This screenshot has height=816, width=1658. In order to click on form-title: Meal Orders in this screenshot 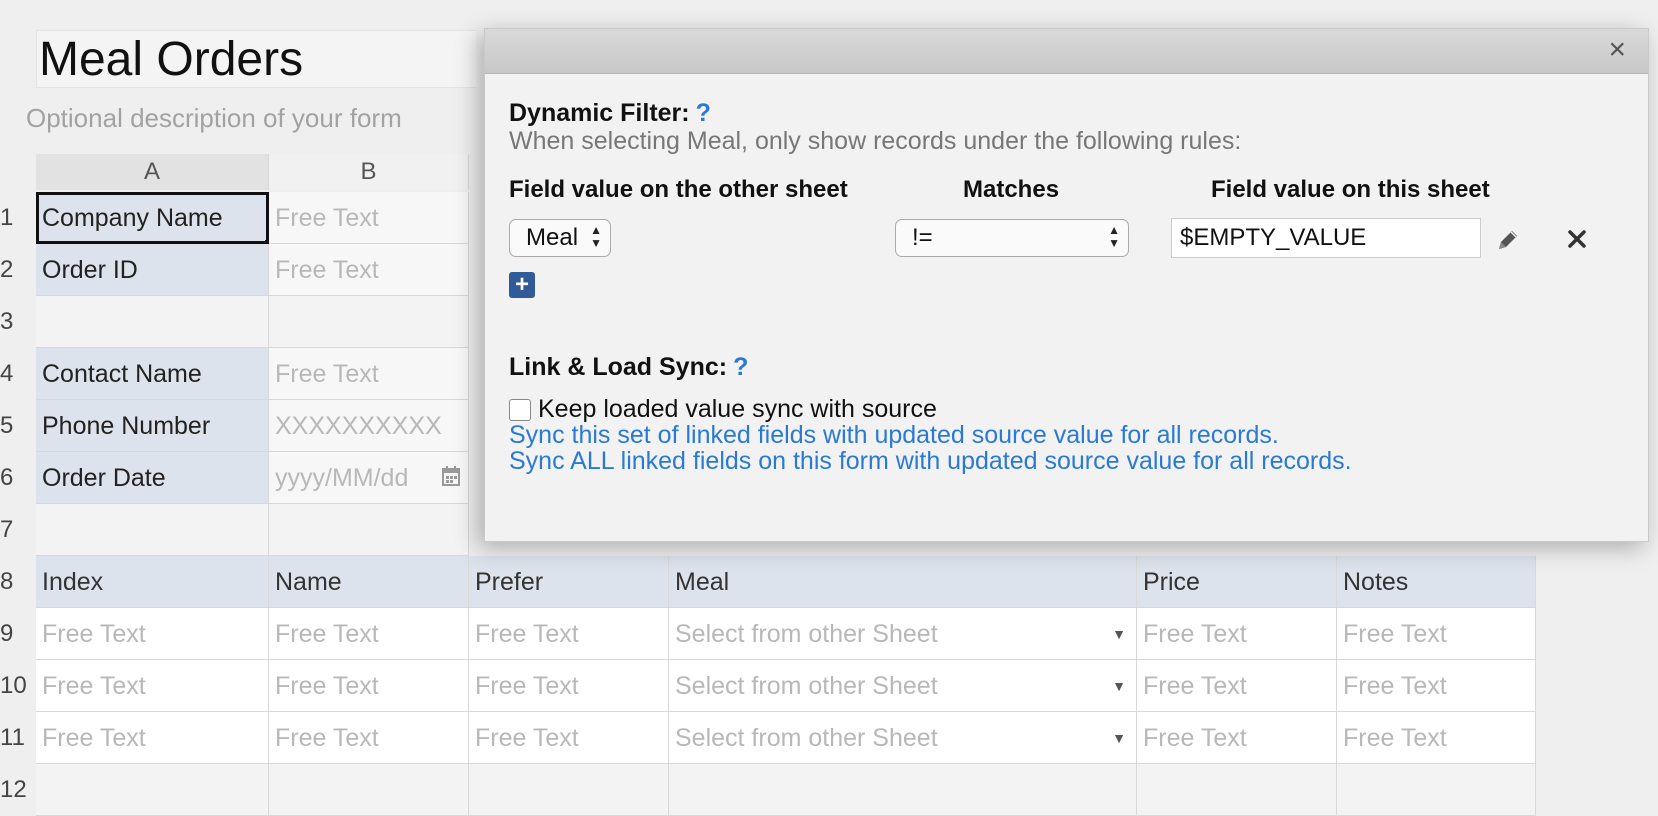, I will do `click(256, 59)`.